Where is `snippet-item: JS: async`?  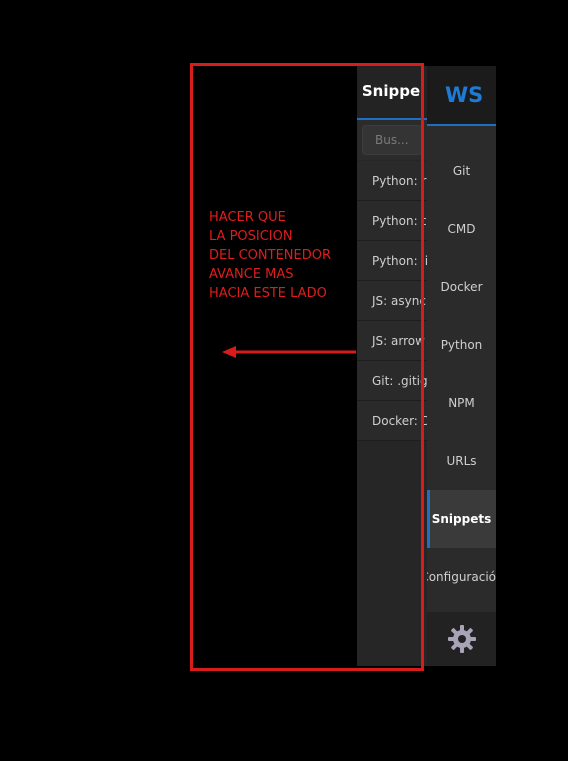 snippet-item: JS: async is located at coordinates (392, 301).